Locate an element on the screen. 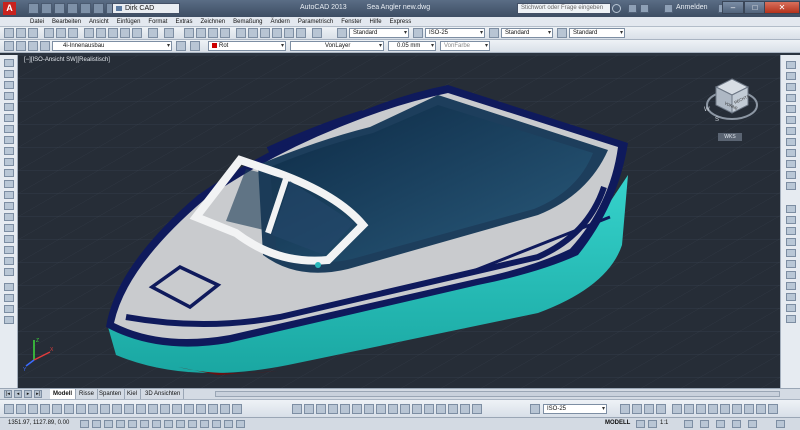  viewcube: VORNE RECHTS W S is located at coordinates (730, 106).